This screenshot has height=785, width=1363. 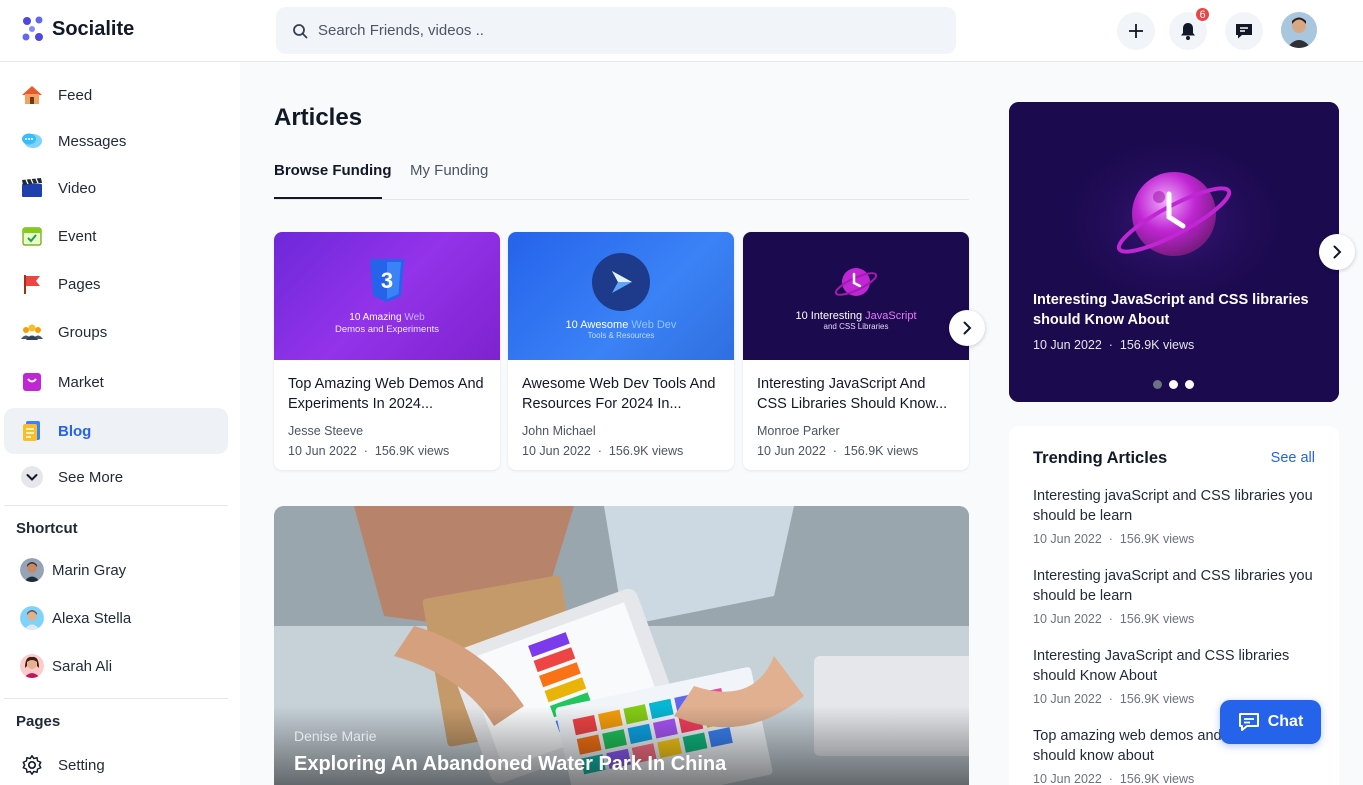 I want to click on gear-icon, so click(x=32, y=765).